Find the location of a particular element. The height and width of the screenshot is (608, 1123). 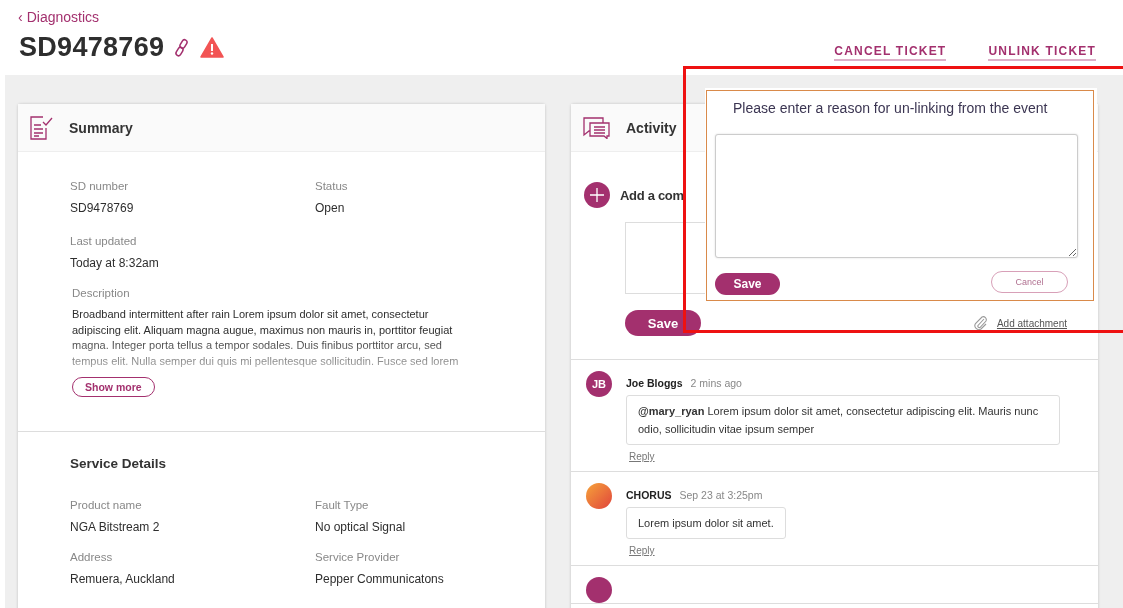

field-value: Remuera, Auckland is located at coordinates (123, 579).